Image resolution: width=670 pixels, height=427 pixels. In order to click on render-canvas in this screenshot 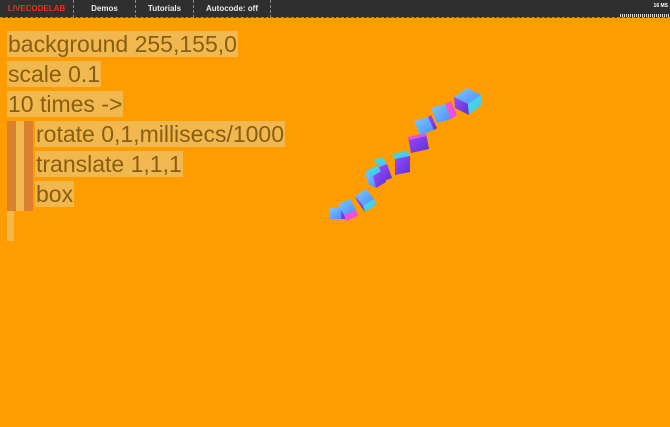, I will do `click(405, 154)`.